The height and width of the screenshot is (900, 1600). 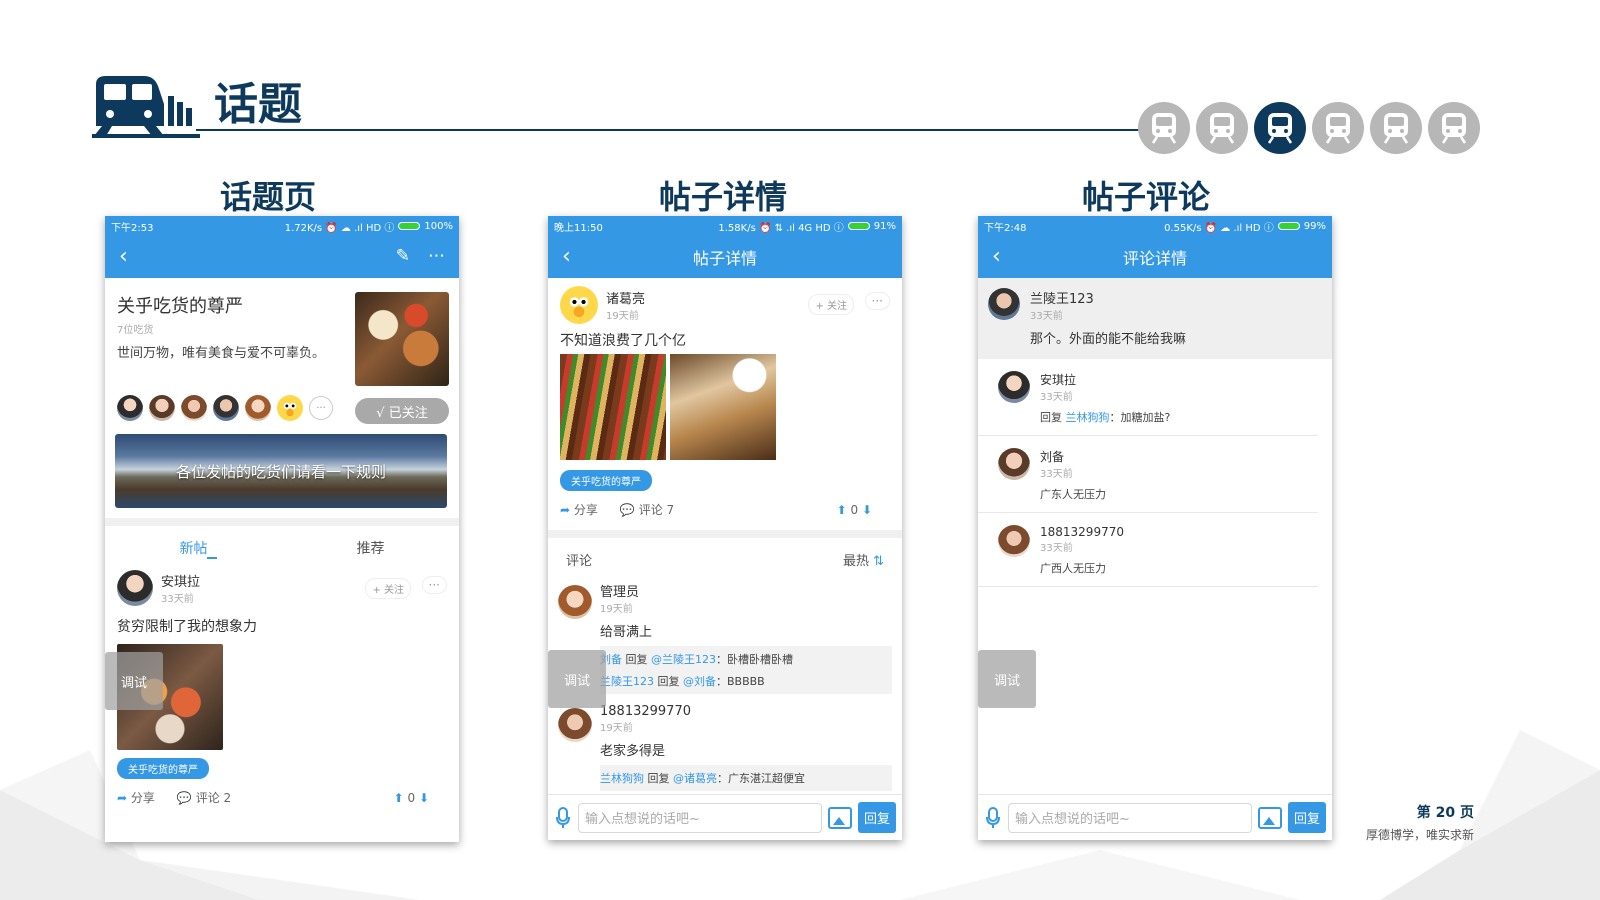 I want to click on reply-line: 刘备 回复 @兰陵王123：卧槽卧槽卧槽, so click(x=746, y=659).